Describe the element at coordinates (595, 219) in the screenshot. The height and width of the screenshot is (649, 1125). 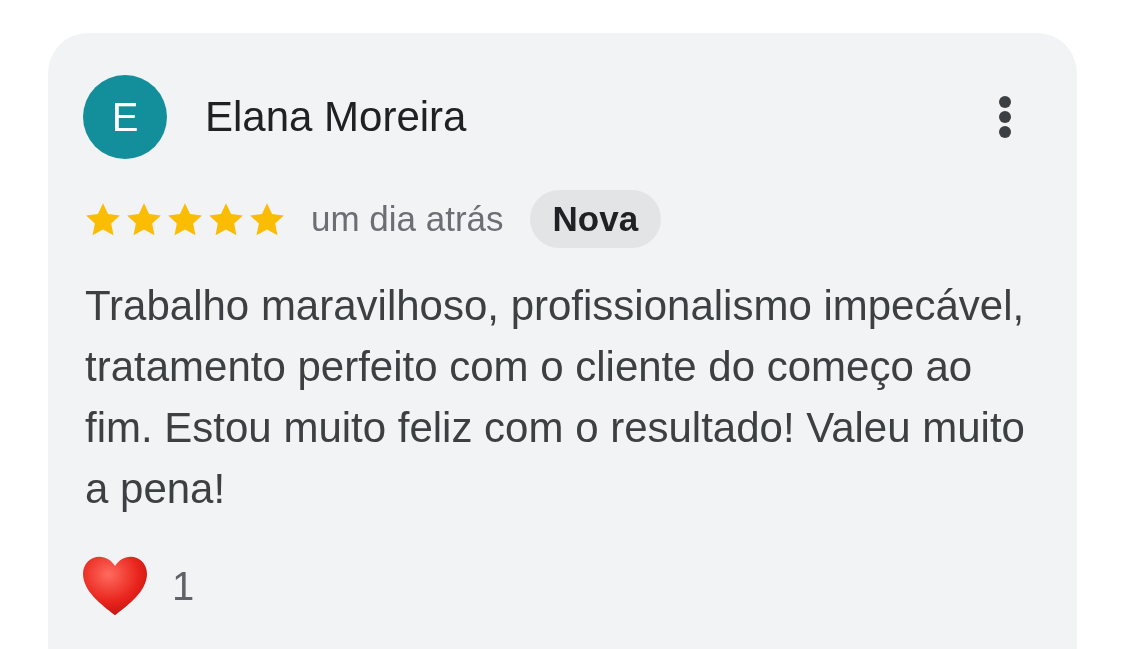
I see `new-tag: Nova` at that location.